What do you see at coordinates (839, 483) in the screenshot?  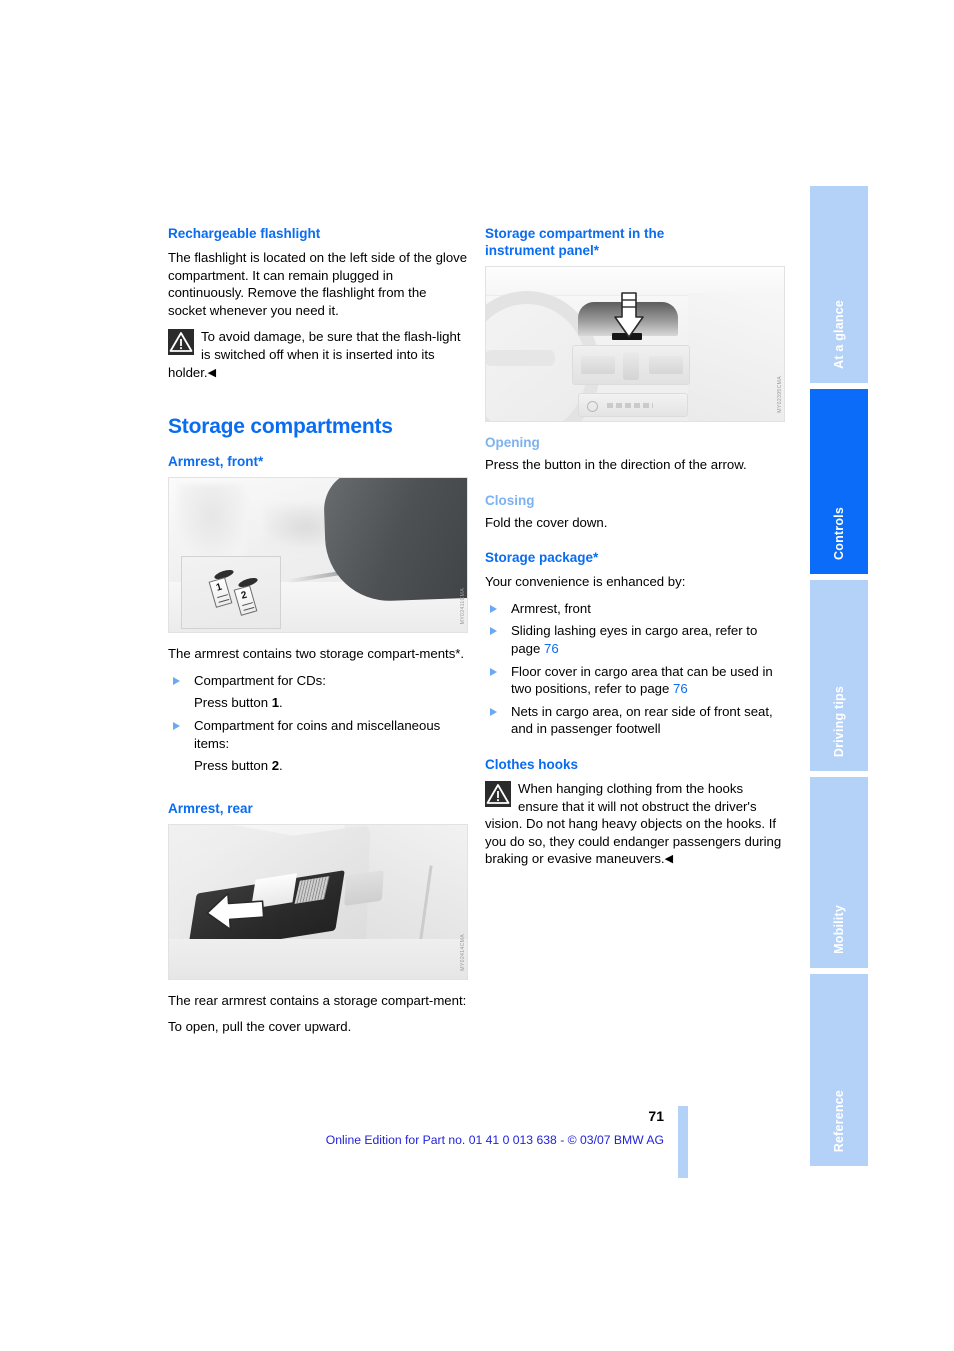 I see `tab-controls: Controls` at bounding box center [839, 483].